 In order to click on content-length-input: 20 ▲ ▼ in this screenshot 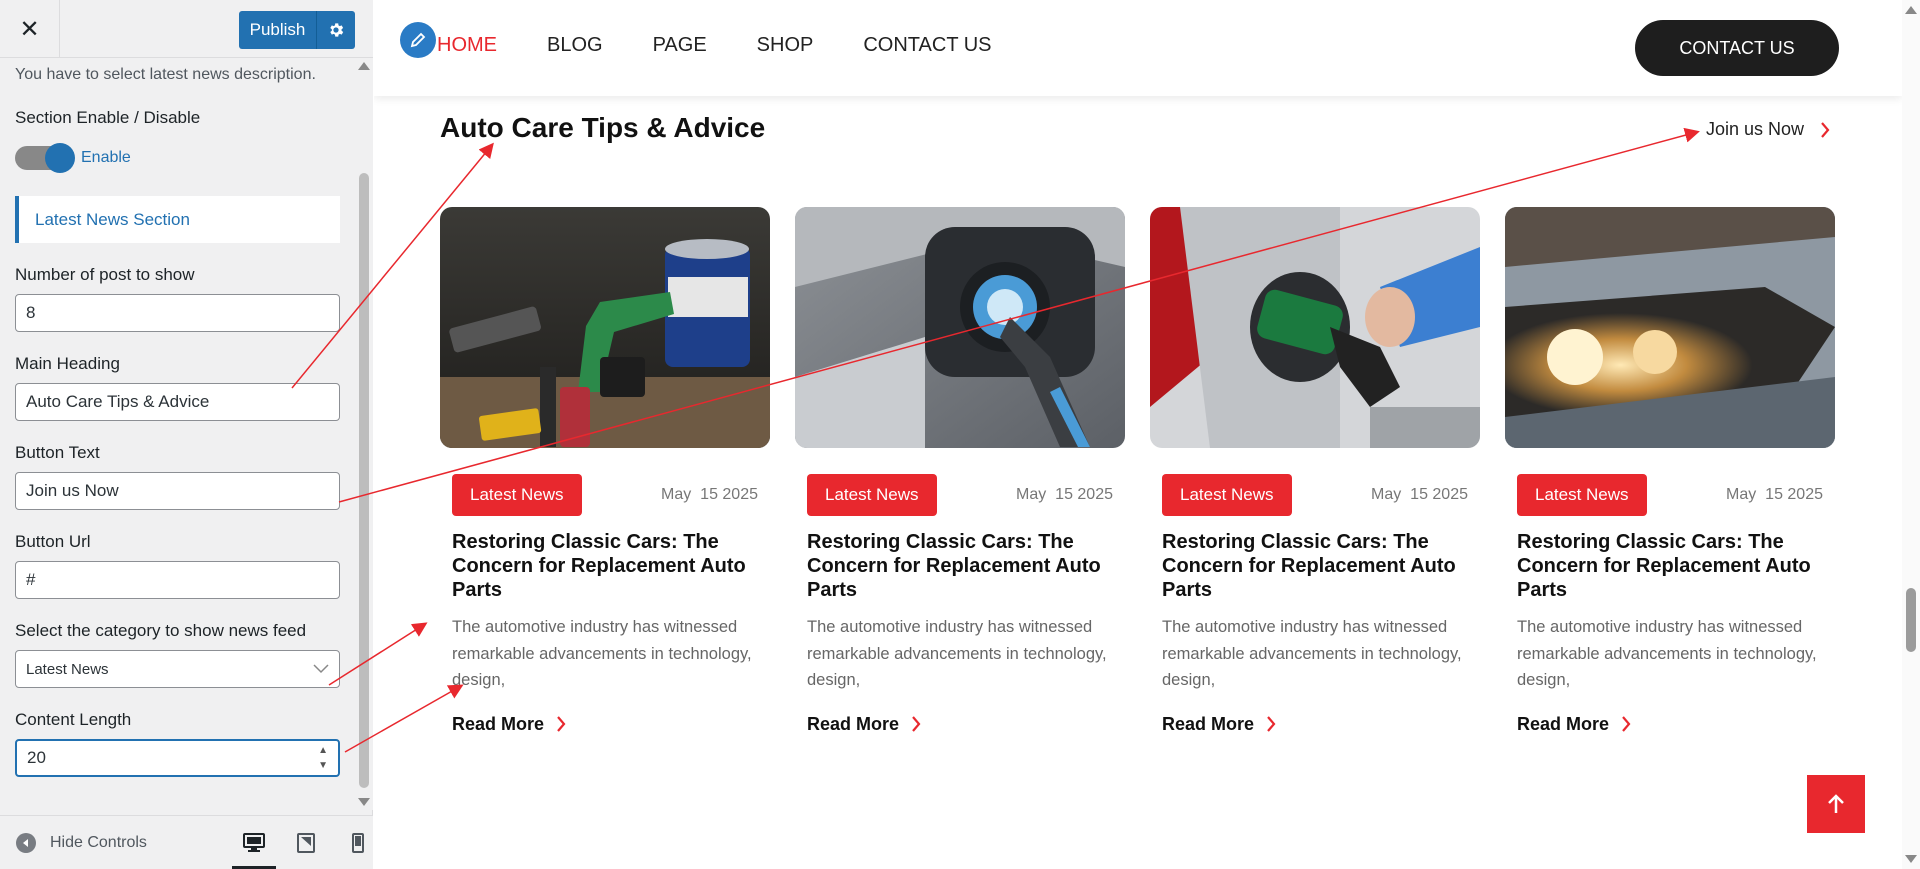, I will do `click(177, 758)`.